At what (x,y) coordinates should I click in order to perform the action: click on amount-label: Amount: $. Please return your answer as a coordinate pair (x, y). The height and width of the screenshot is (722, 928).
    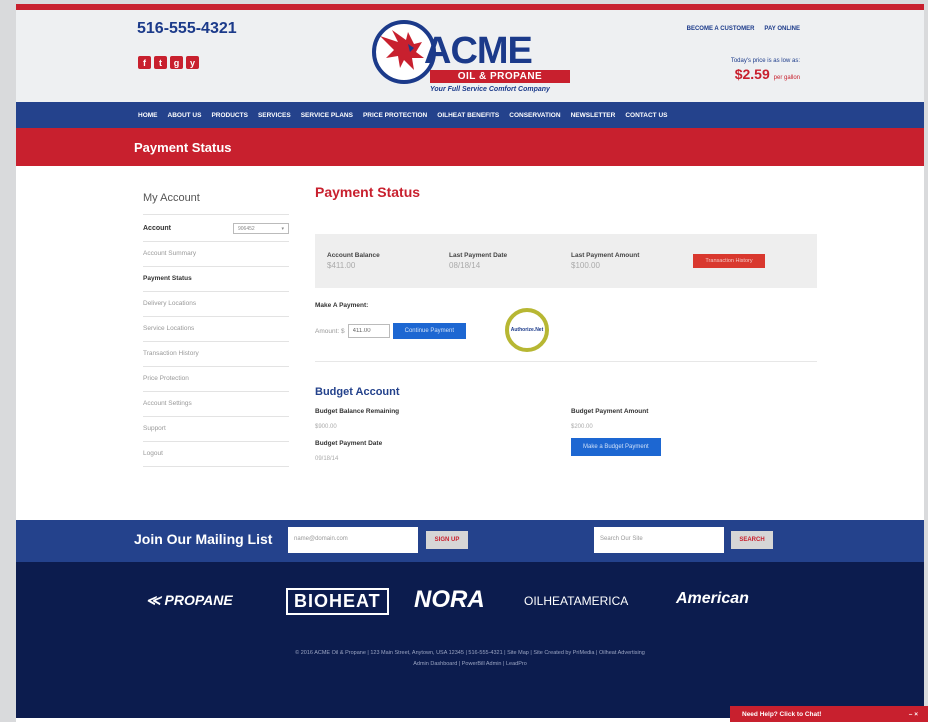
    Looking at the image, I should click on (330, 331).